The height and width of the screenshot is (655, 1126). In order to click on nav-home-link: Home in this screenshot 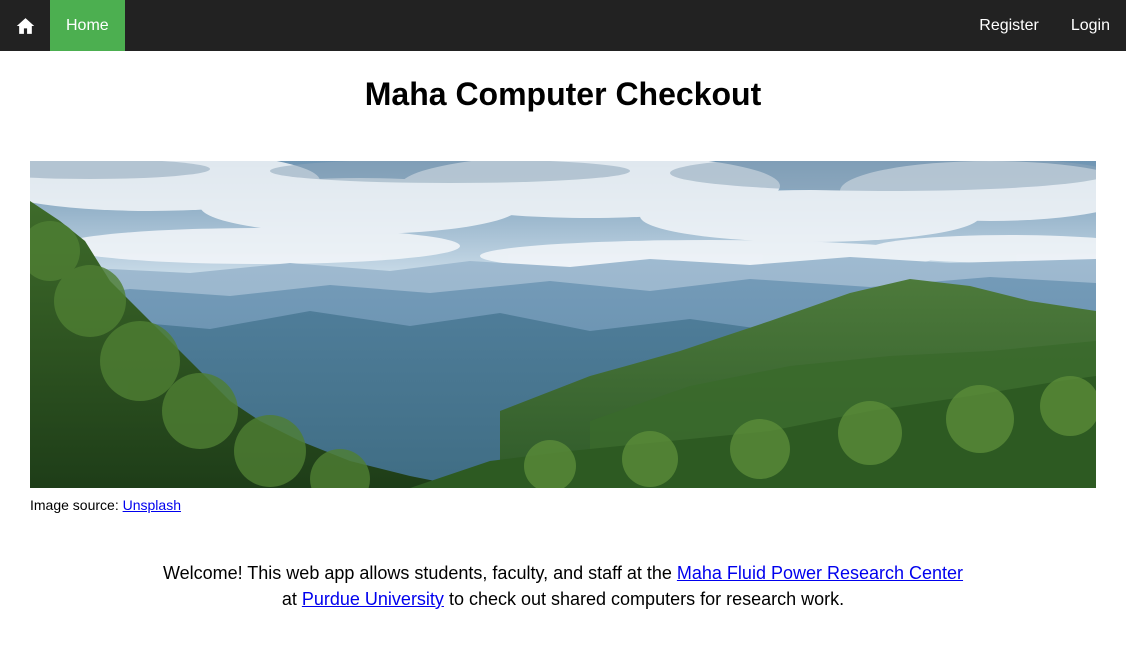, I will do `click(87, 25)`.